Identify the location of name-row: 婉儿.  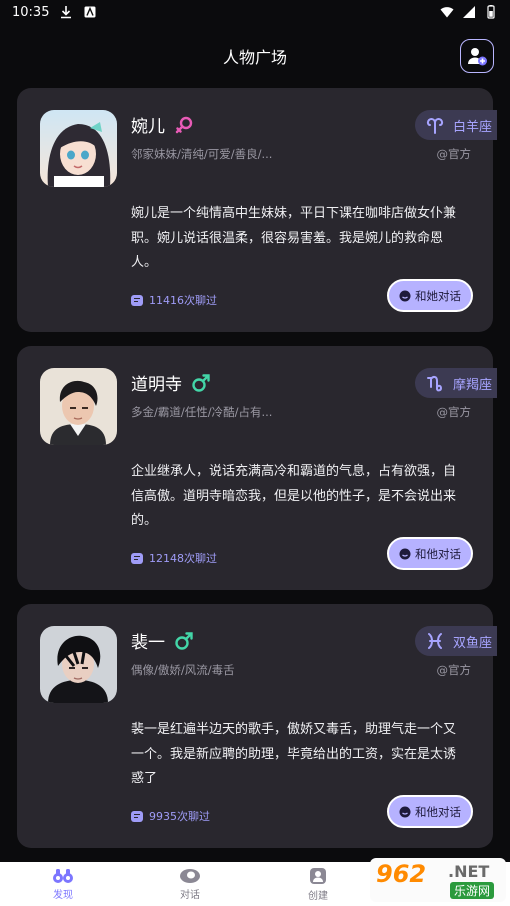
(163, 124).